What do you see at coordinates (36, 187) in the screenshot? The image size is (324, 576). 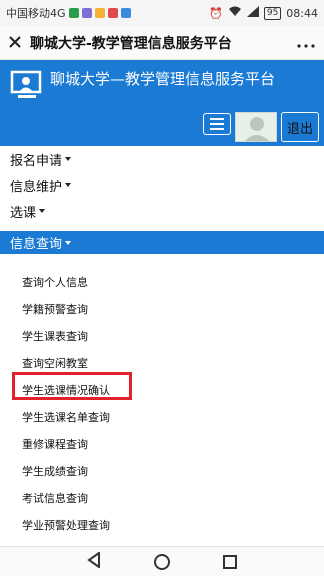 I see `nav-item-label: 信息维护` at bounding box center [36, 187].